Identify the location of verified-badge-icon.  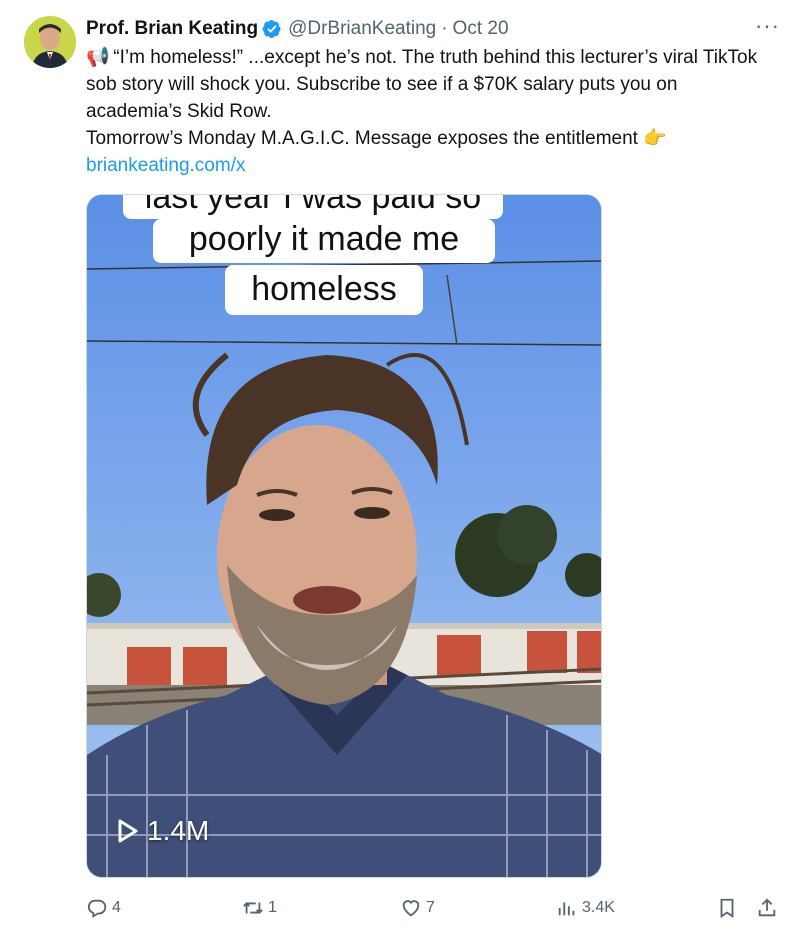
(272, 29).